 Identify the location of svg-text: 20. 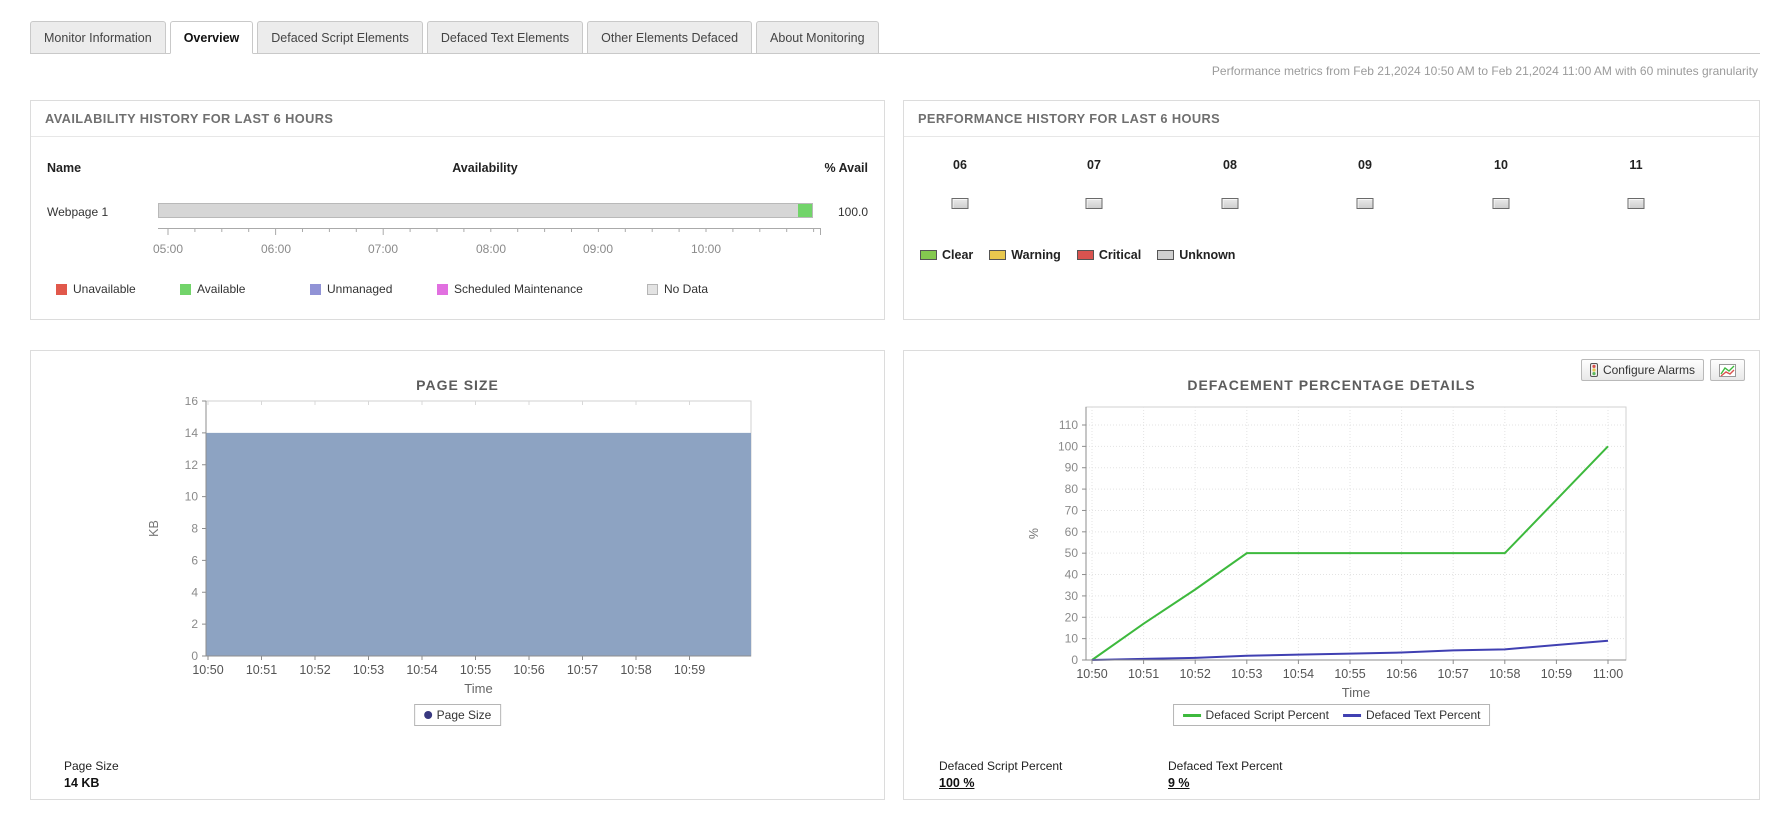
(1072, 617).